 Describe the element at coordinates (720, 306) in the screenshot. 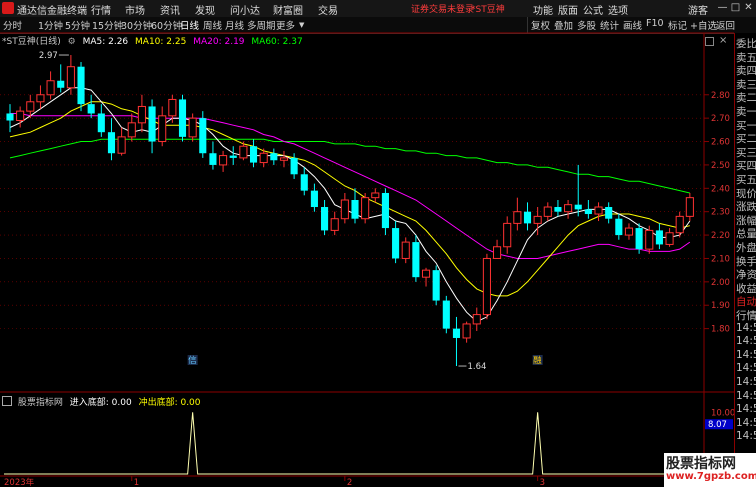

I see `price-tick-label: 1.90` at that location.